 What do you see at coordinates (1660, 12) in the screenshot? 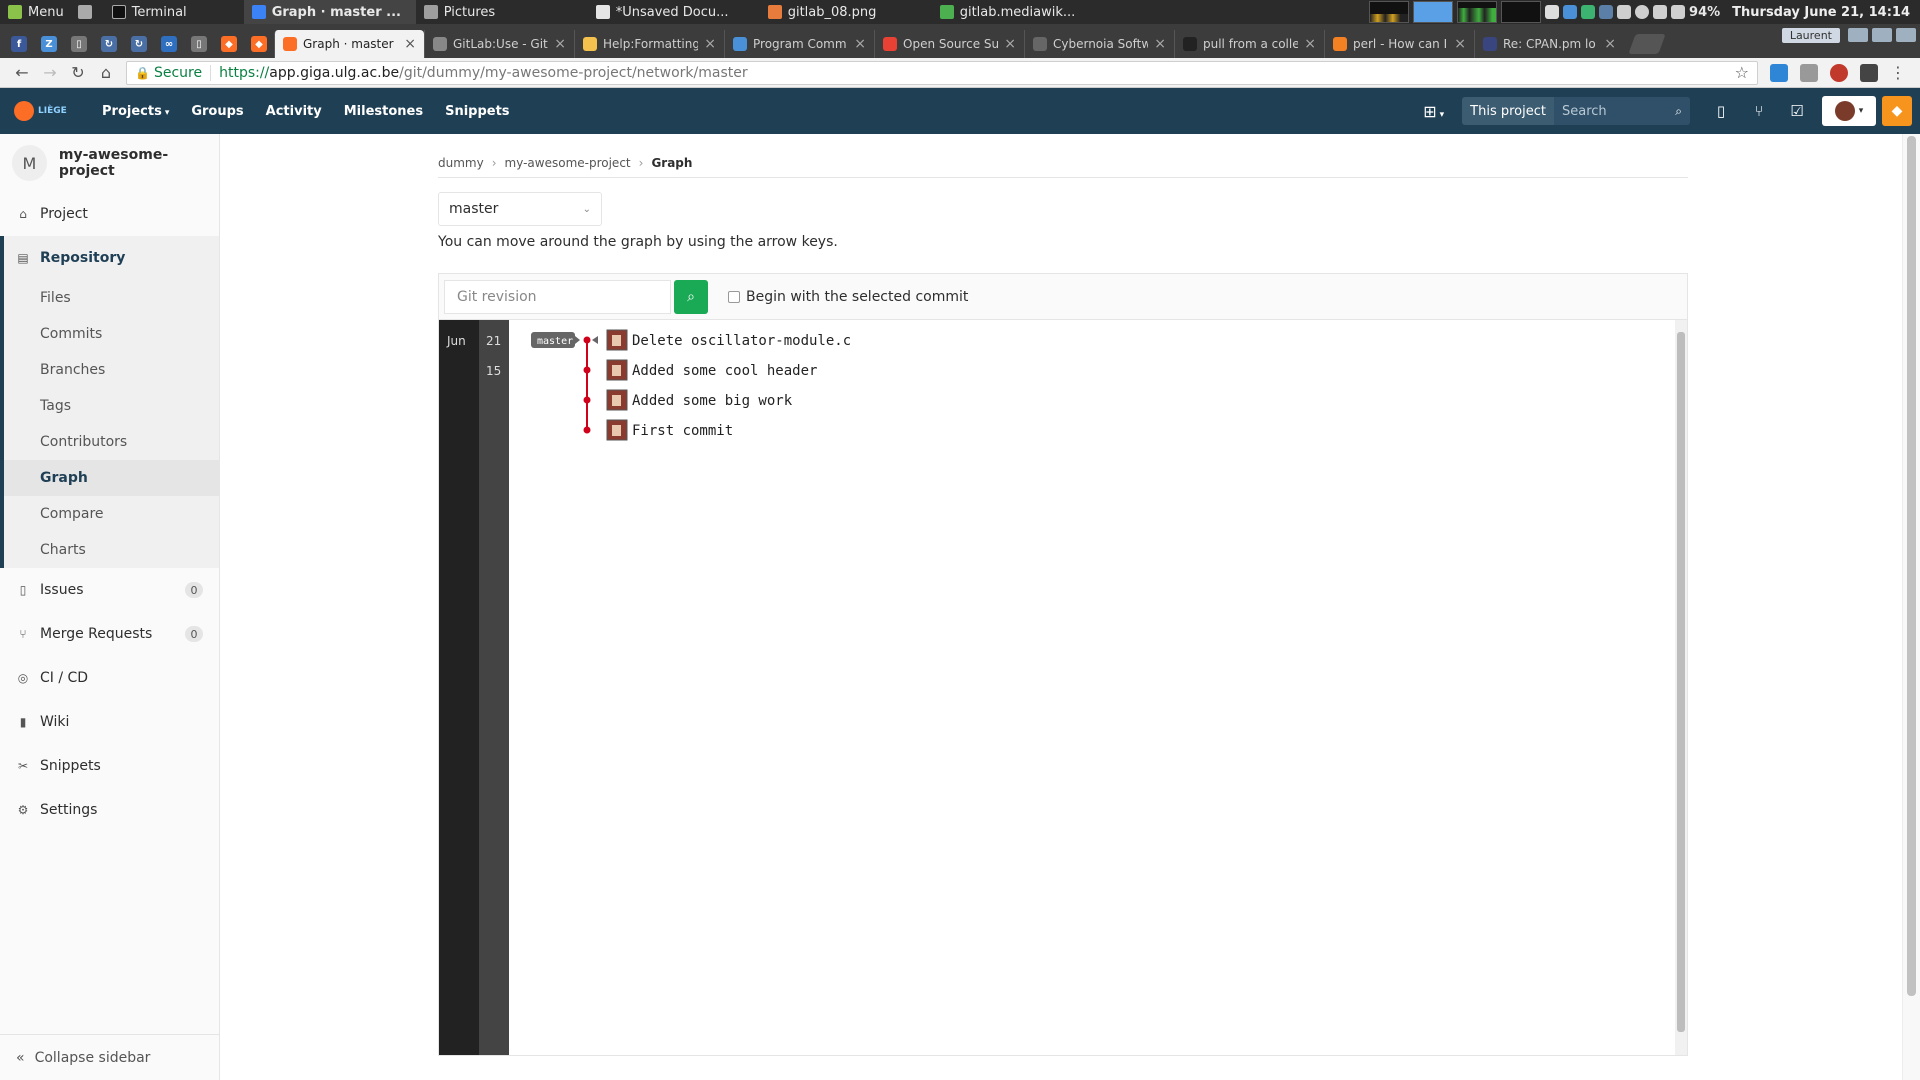
I see `wifi-icon` at bounding box center [1660, 12].